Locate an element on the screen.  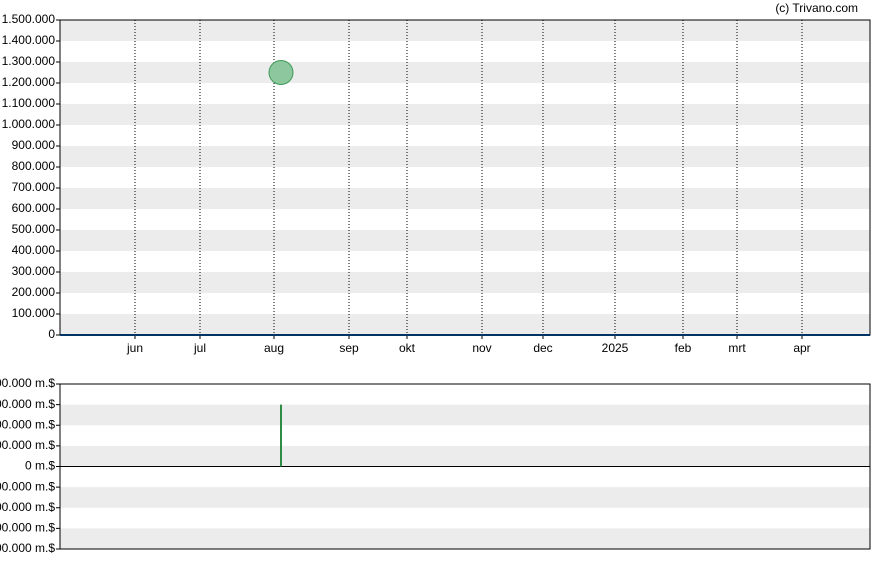
y-tick-label: 1.100.000 is located at coordinates (29, 103).